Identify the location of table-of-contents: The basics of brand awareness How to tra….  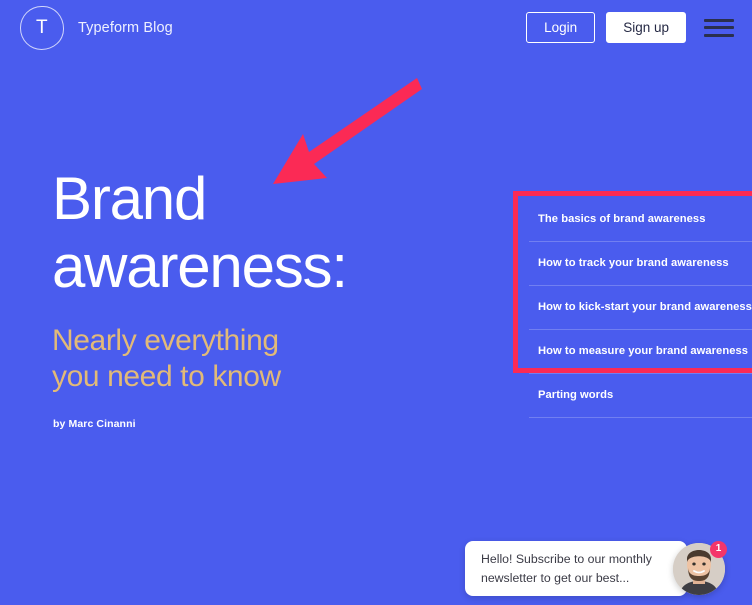
(636, 307).